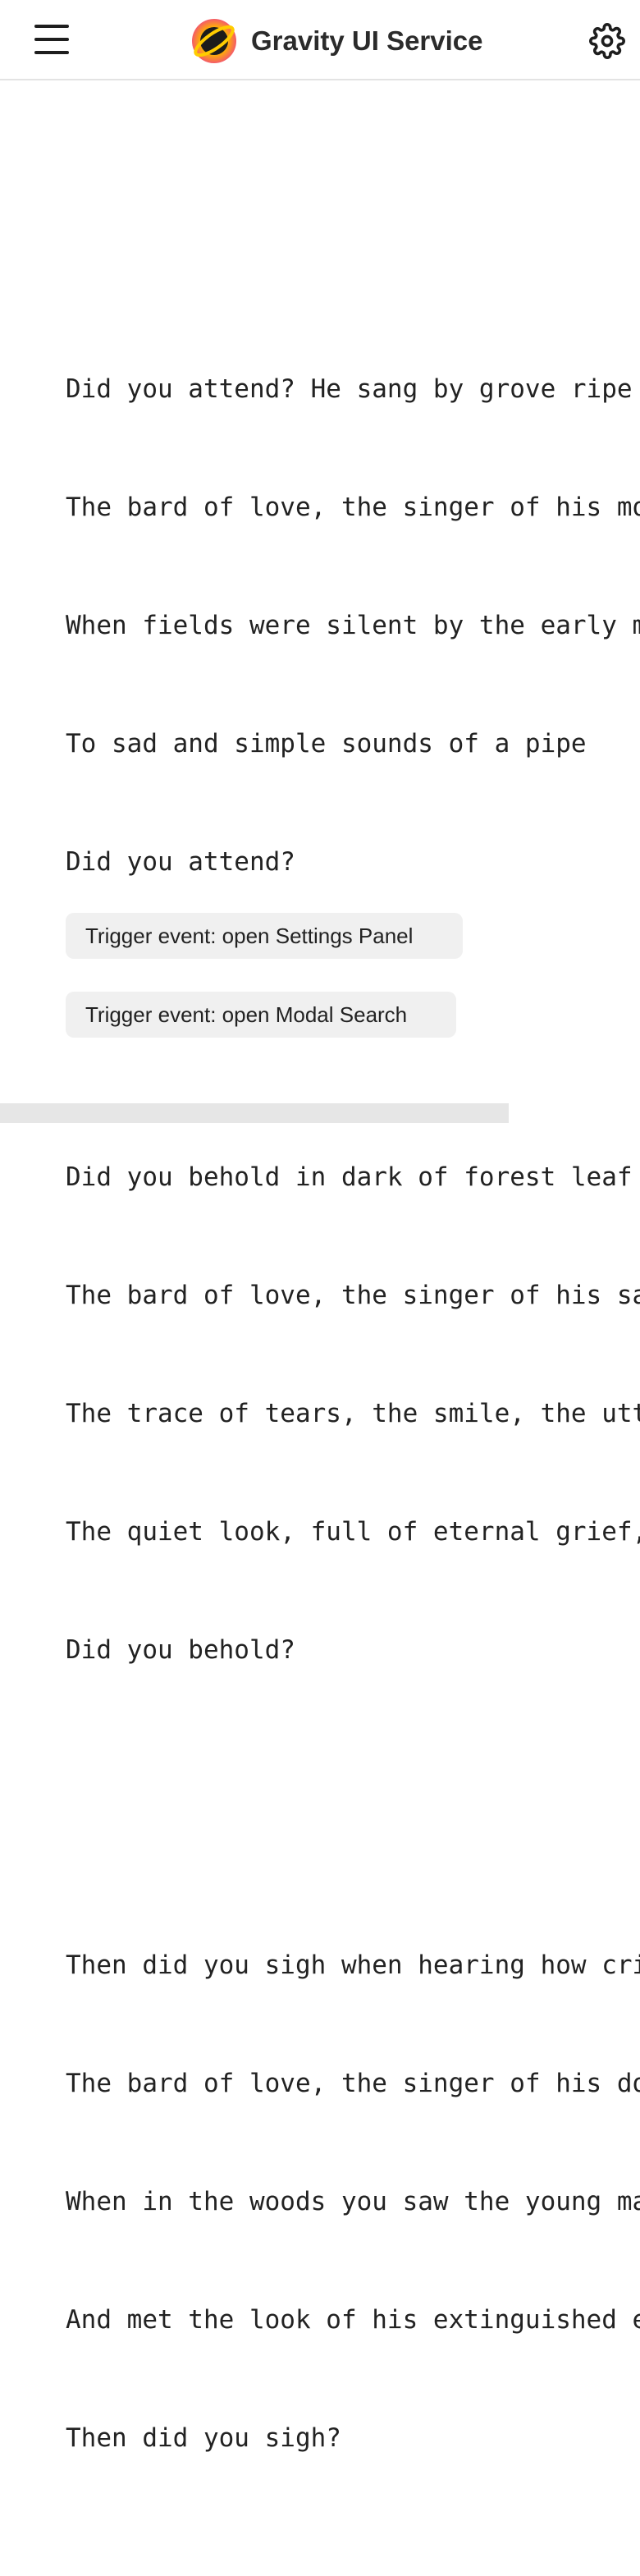  I want to click on gear-icon, so click(607, 41).